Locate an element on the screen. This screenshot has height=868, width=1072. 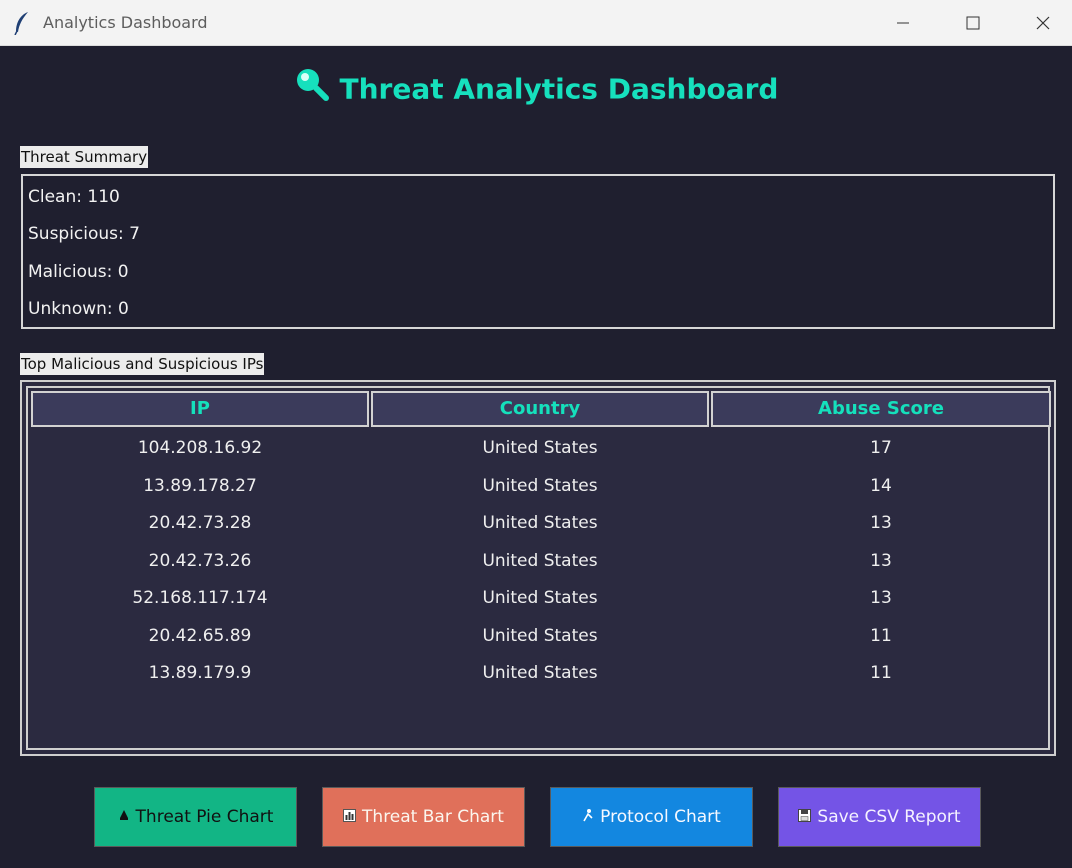
summary-clean: Clean: 110 is located at coordinates (74, 197).